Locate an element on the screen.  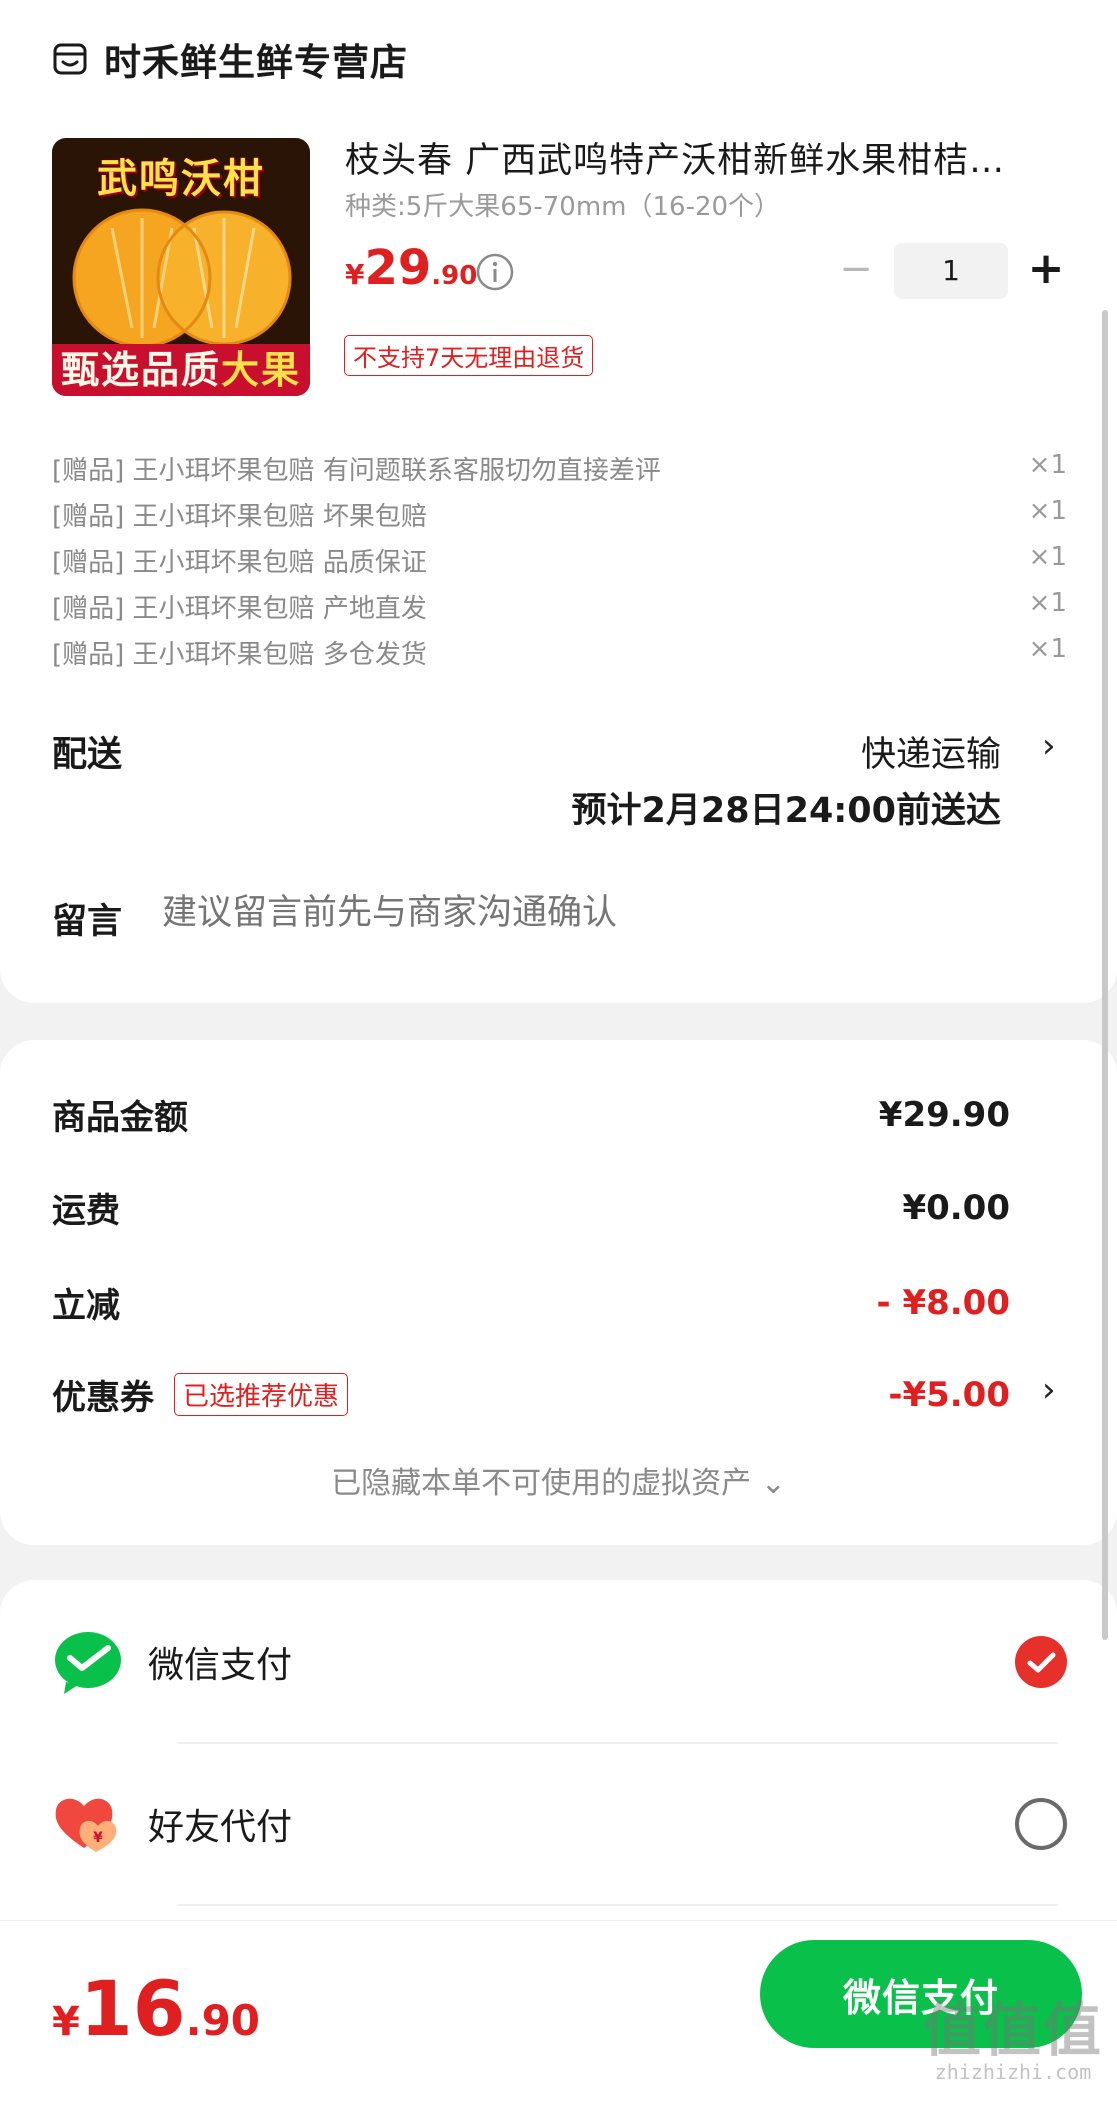
coupon-label-group: 优惠券 已选推荐优惠 is located at coordinates (200, 1394).